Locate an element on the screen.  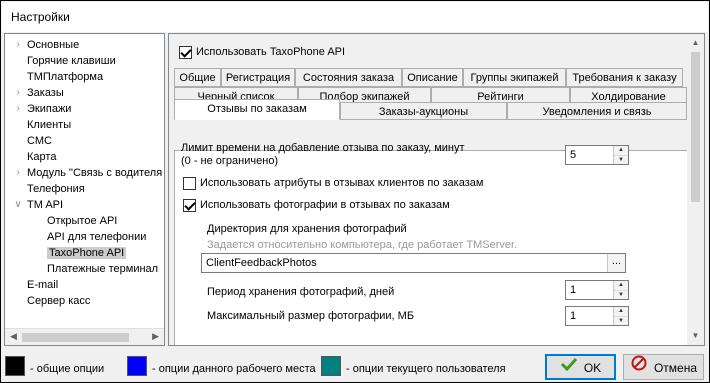
tree-item-label: Открытое API is located at coordinates (82, 221).